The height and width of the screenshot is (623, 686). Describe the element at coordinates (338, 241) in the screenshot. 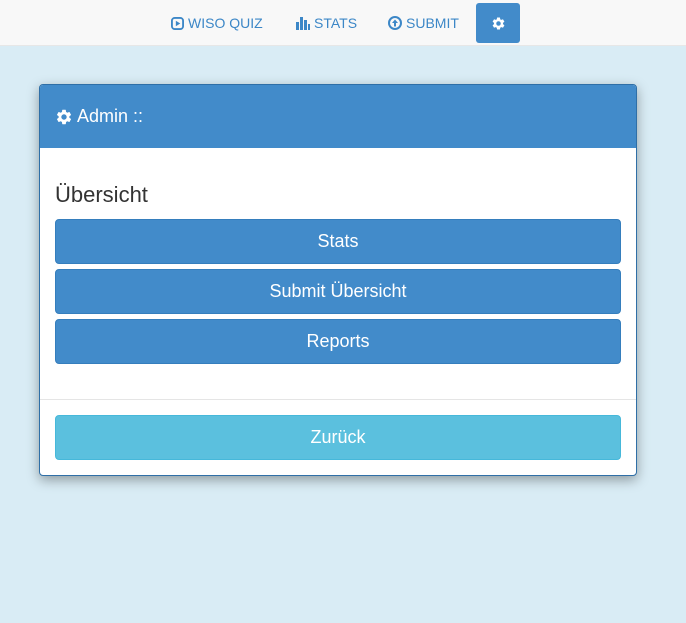

I see `stats-button: Stats` at that location.